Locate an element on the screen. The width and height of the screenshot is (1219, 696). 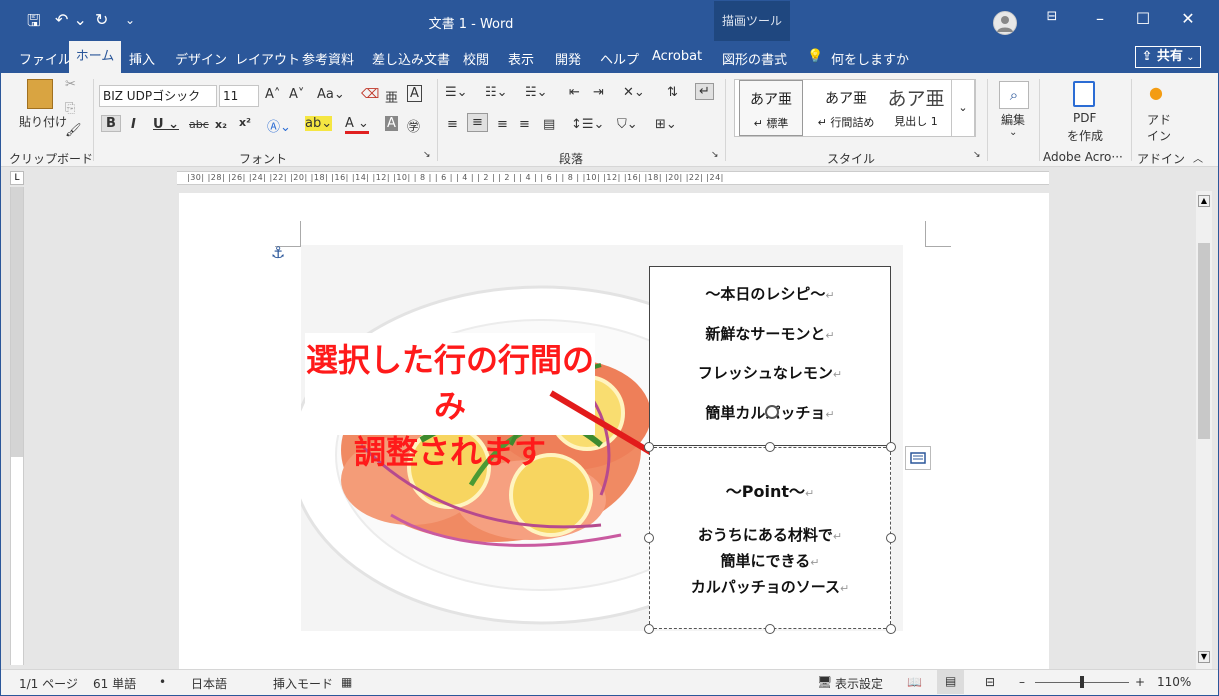
create-pdf-label-2: を作成 is located at coordinates (1085, 135).